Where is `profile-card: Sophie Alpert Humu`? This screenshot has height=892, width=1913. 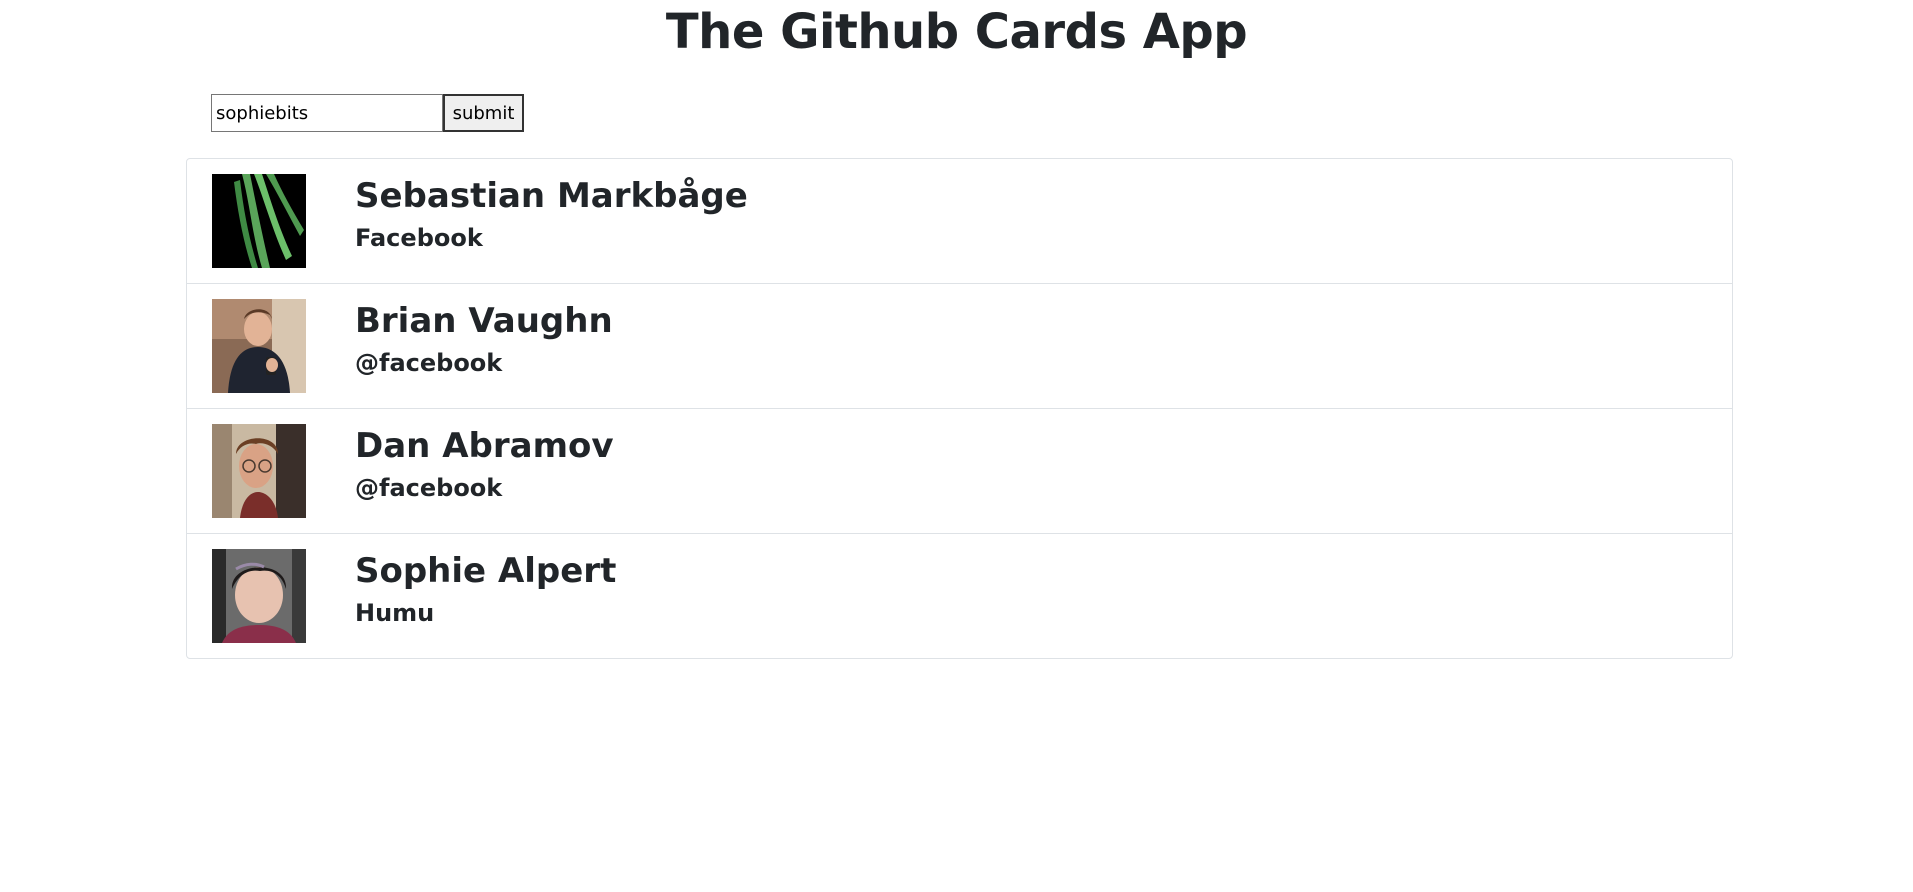
profile-card: Sophie Alpert Humu is located at coordinates (959, 595).